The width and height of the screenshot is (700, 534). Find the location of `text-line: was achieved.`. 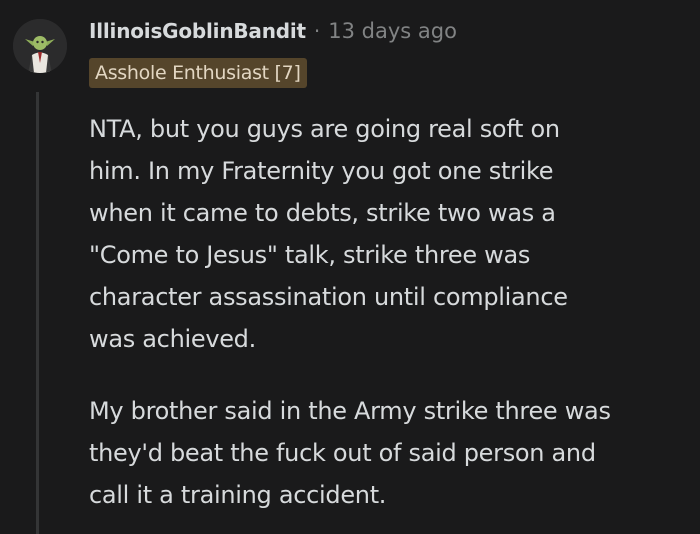

text-line: was achieved. is located at coordinates (172, 339).